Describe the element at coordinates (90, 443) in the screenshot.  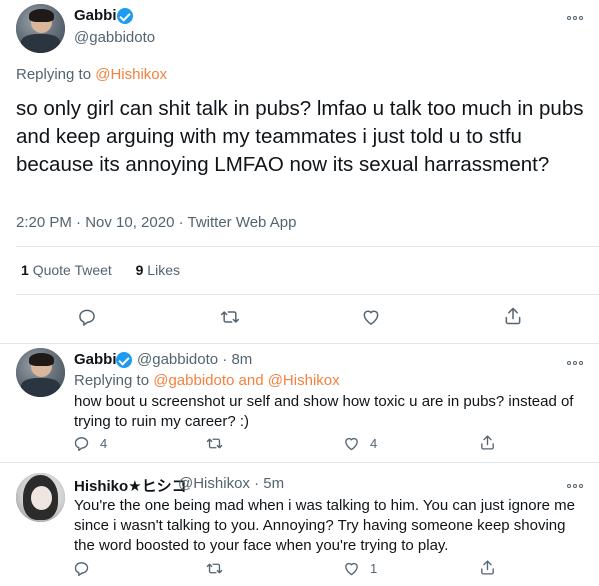
I see `reply-button: 4` at that location.